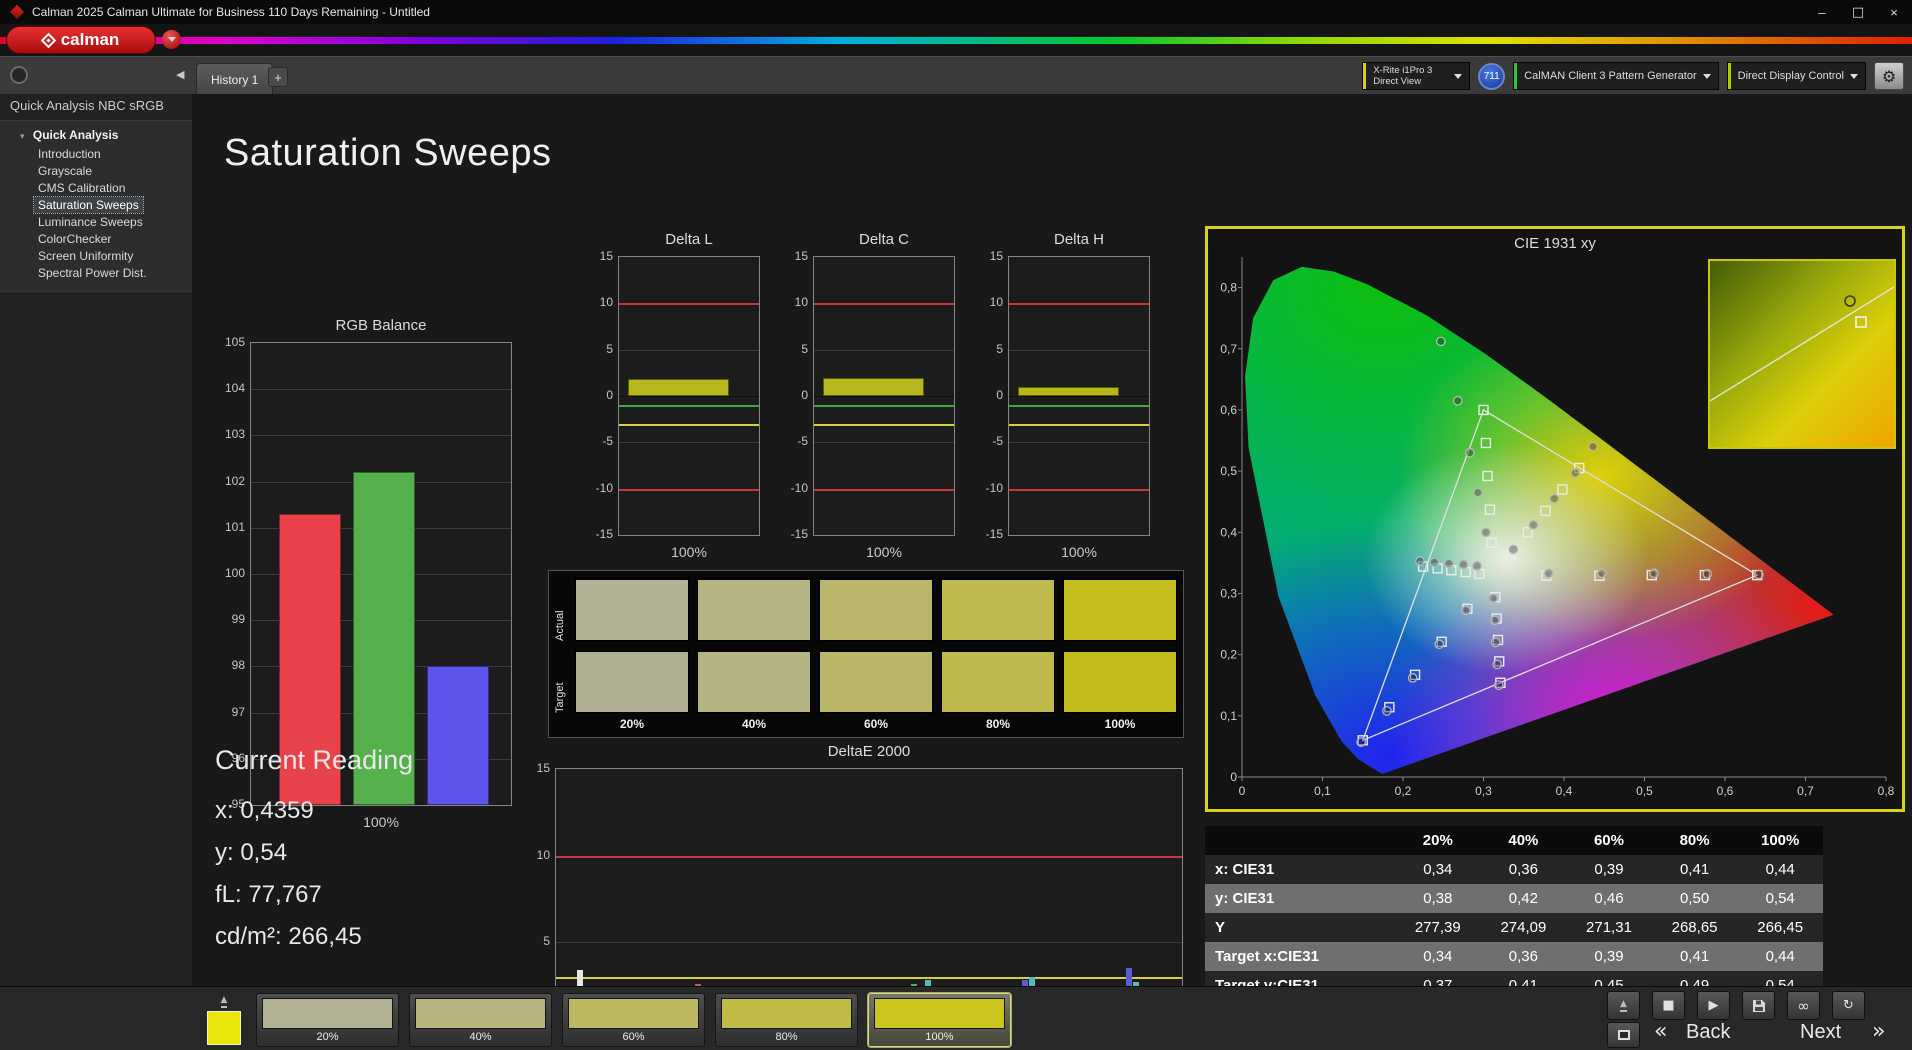 Image resolution: width=1912 pixels, height=1050 pixels. Describe the element at coordinates (19, 75) in the screenshot. I see `snapshot-button` at that location.